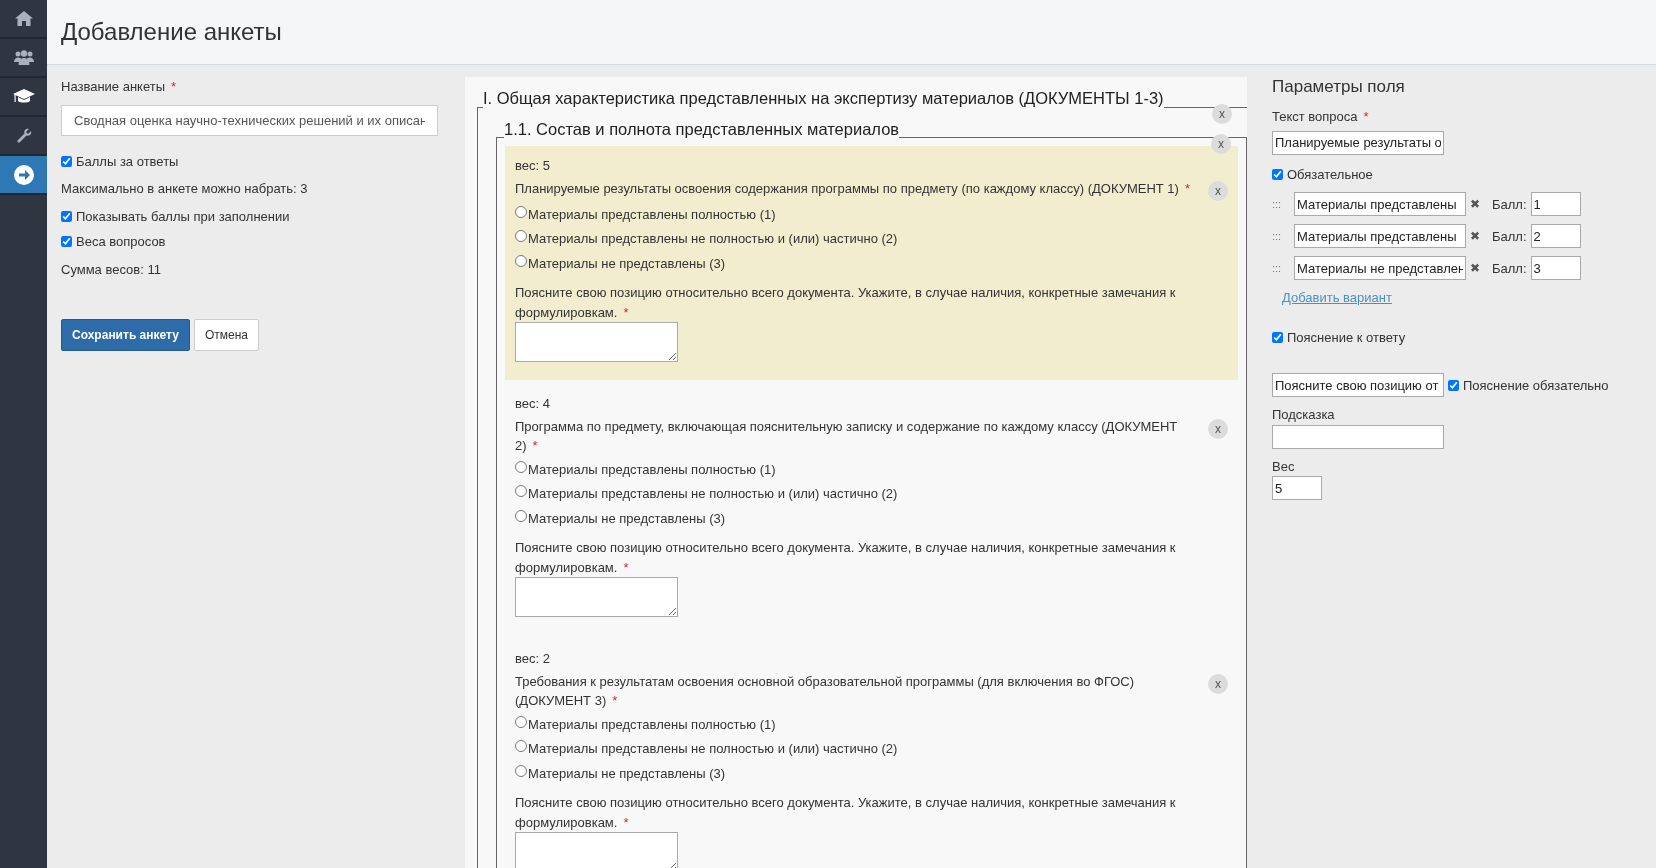 This screenshot has height=868, width=1656. Describe the element at coordinates (871, 263) in the screenshot. I see `selection-highlight` at that location.